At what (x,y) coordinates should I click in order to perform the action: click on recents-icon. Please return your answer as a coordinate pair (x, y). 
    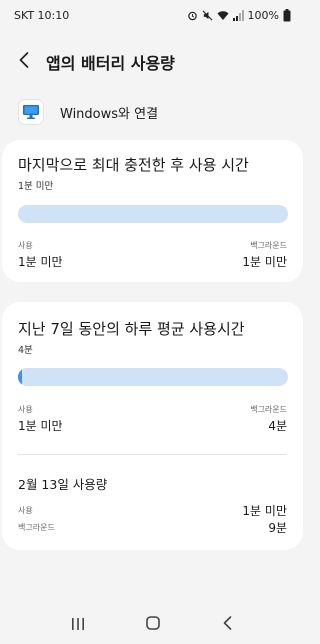
    Looking at the image, I should click on (78, 624).